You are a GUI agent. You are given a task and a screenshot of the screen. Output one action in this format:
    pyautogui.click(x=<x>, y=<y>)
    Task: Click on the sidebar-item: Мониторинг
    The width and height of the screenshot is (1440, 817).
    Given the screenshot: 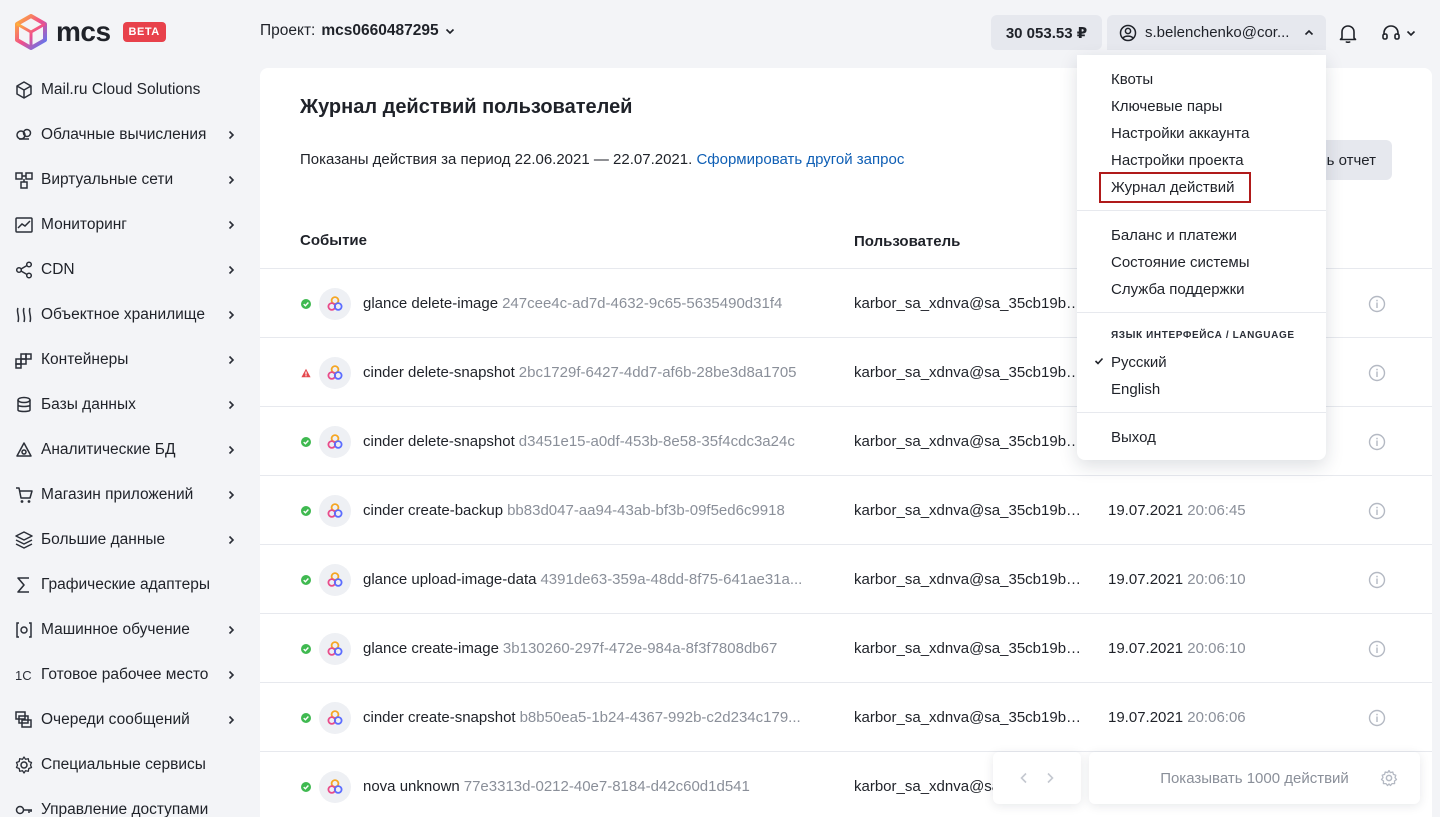 What is the action you would take?
    pyautogui.click(x=125, y=224)
    